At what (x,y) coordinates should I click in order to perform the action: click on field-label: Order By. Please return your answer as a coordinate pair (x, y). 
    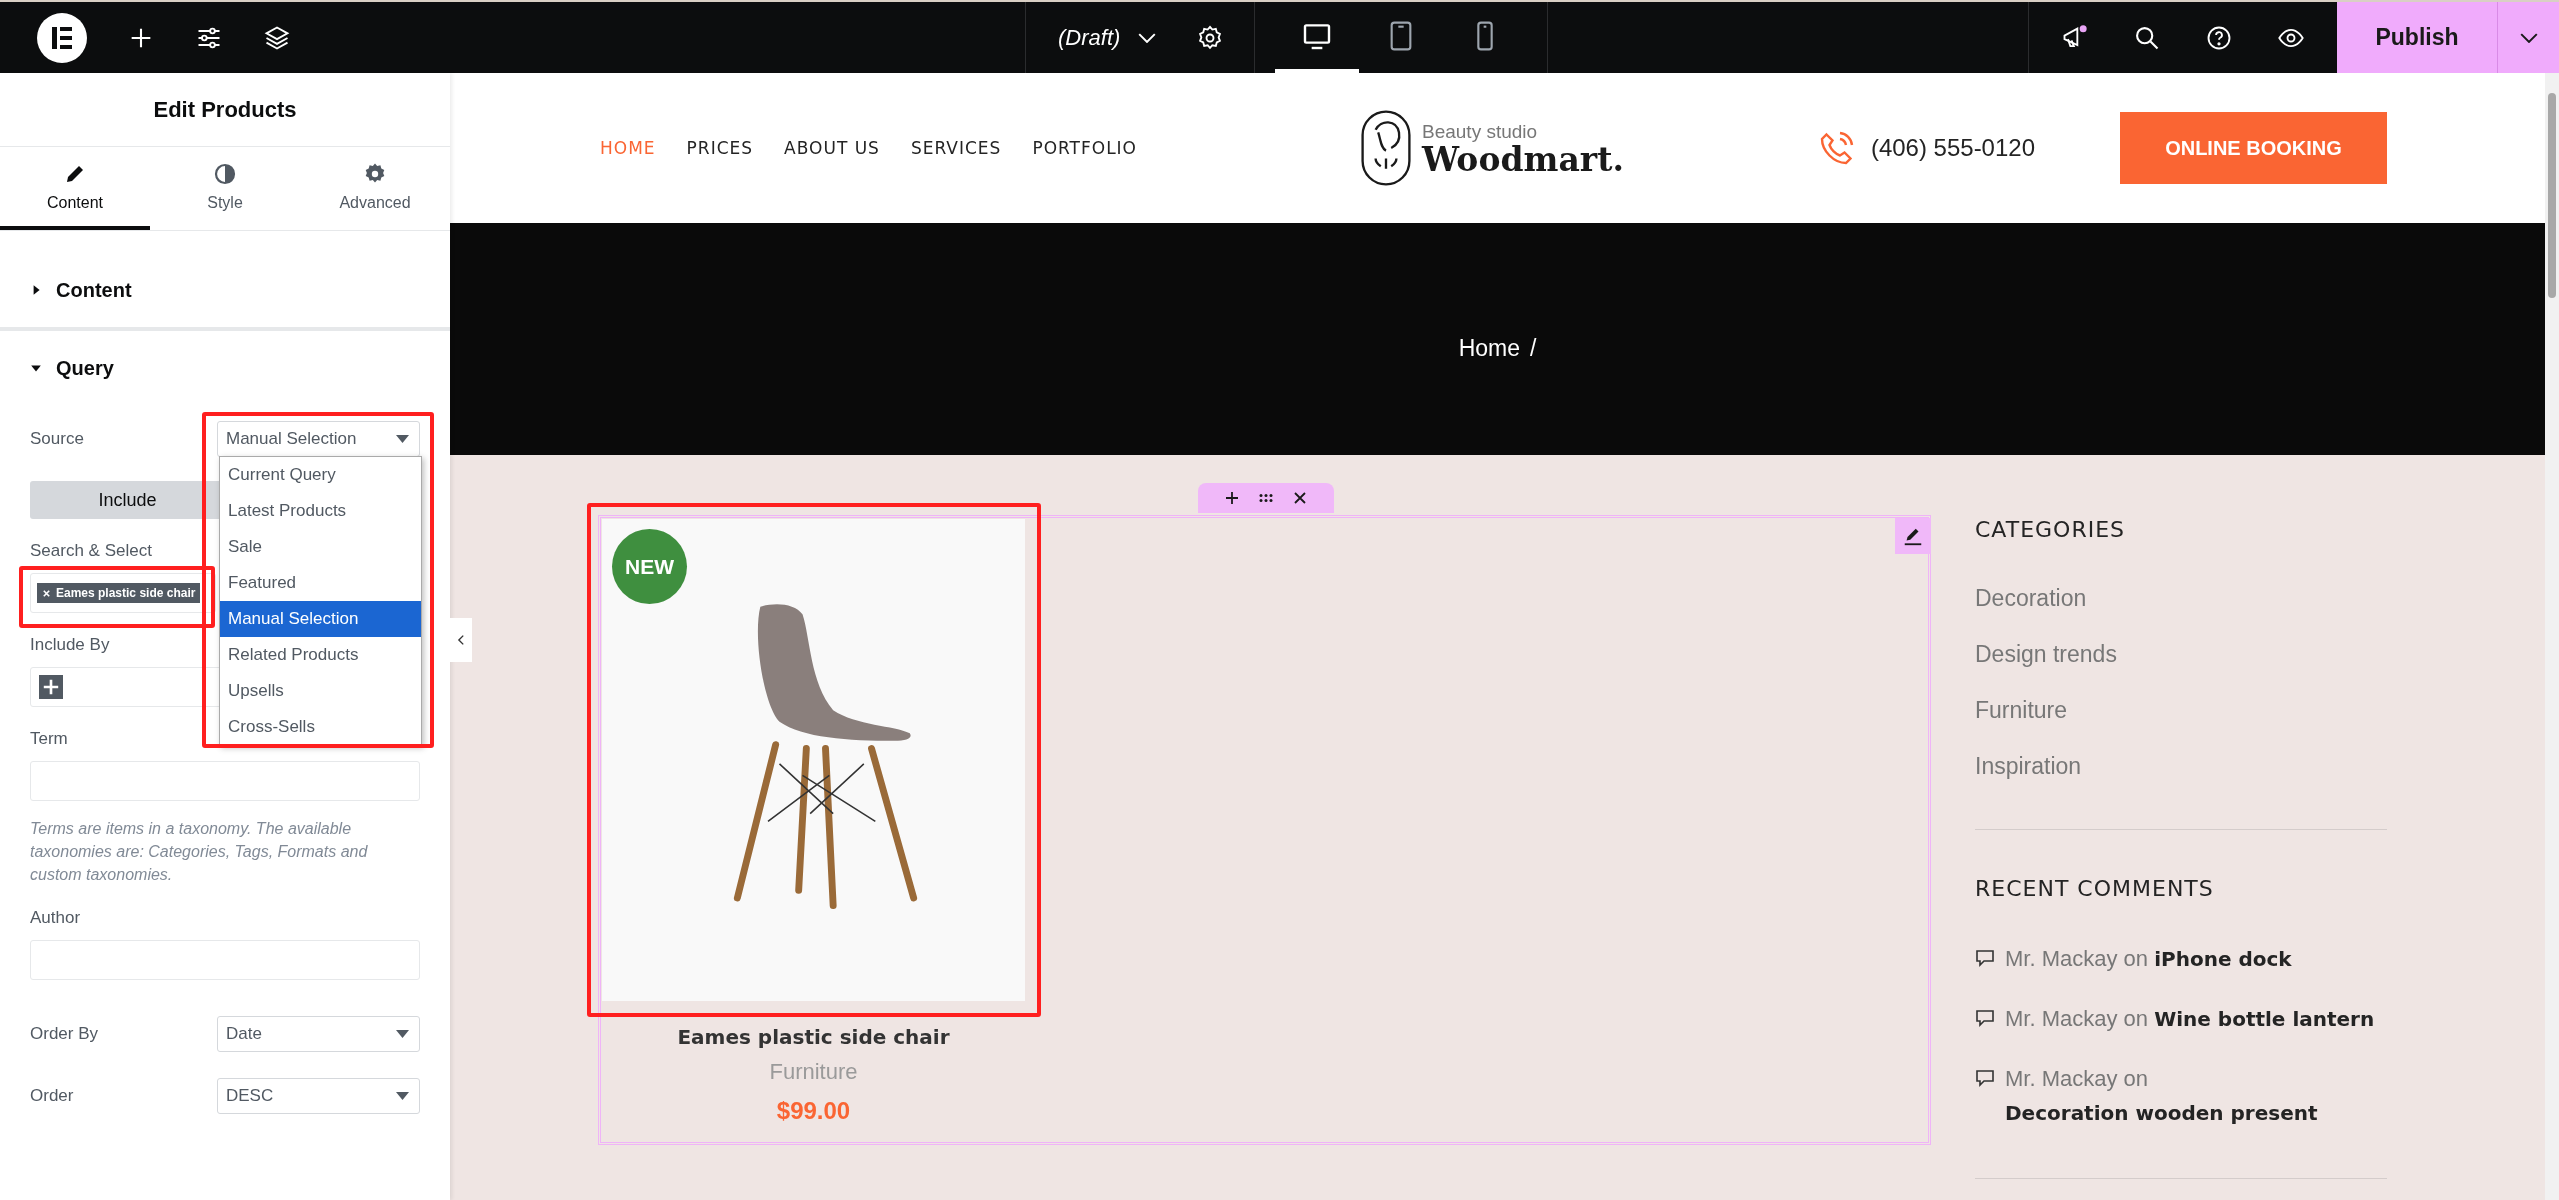
    Looking at the image, I should click on (65, 1034).